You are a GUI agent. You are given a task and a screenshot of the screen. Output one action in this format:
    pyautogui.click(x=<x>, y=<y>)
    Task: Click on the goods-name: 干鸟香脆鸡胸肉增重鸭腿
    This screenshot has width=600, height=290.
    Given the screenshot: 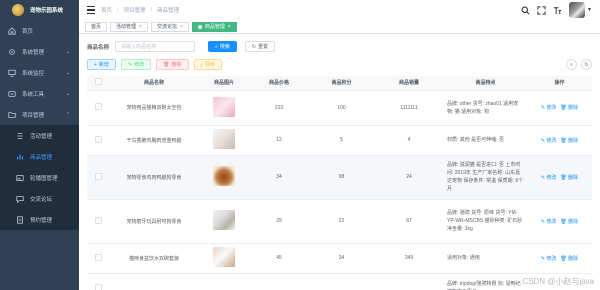 What is the action you would take?
    pyautogui.click(x=154, y=140)
    